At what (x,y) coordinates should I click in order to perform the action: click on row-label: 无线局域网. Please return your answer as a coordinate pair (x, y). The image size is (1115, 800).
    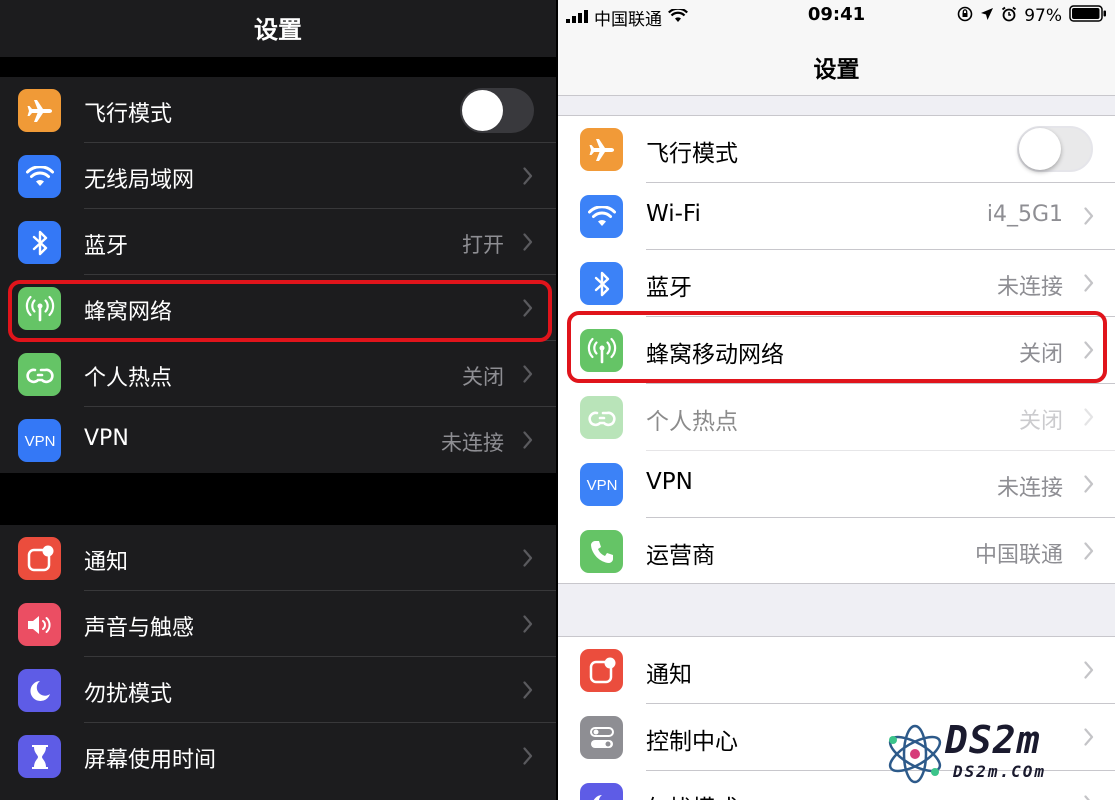
    Looking at the image, I should click on (139, 180).